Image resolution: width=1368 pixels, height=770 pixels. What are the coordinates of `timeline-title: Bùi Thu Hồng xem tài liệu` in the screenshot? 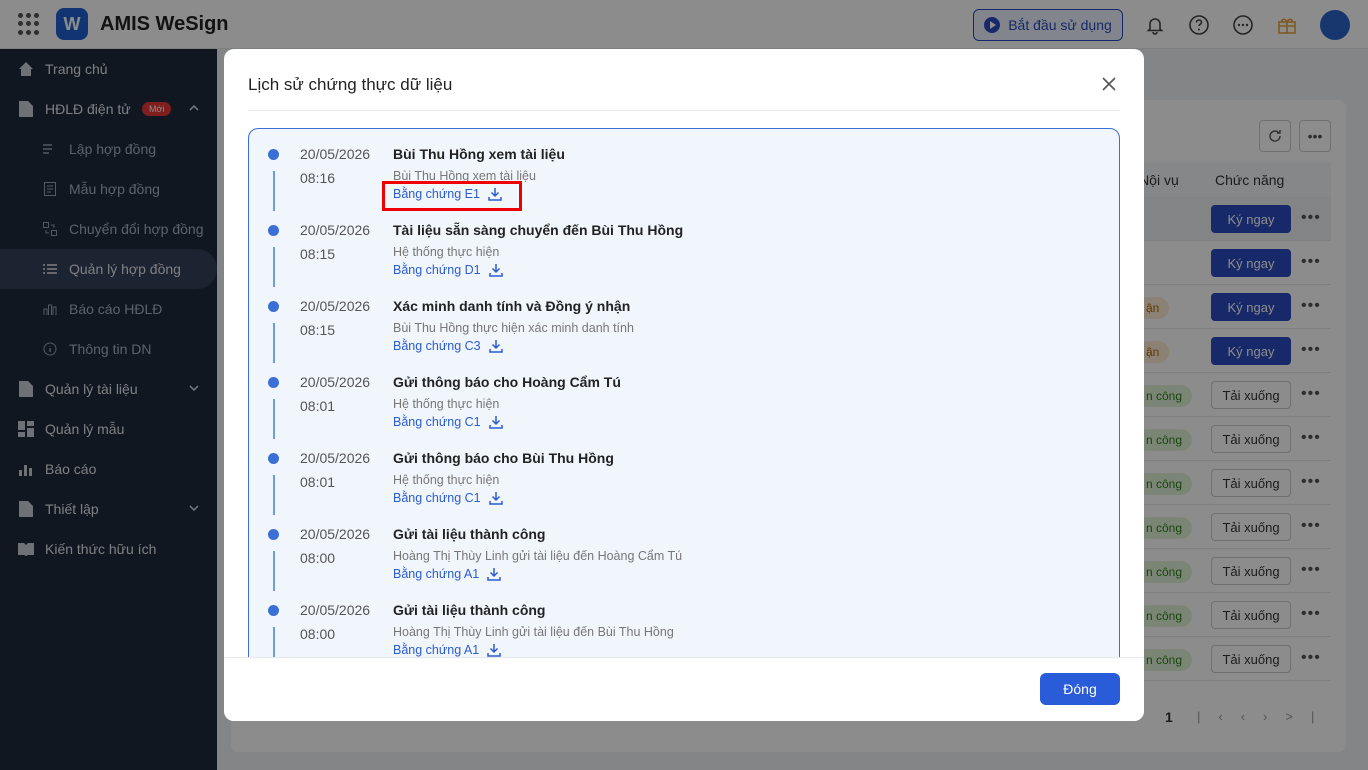 It's located at (479, 154).